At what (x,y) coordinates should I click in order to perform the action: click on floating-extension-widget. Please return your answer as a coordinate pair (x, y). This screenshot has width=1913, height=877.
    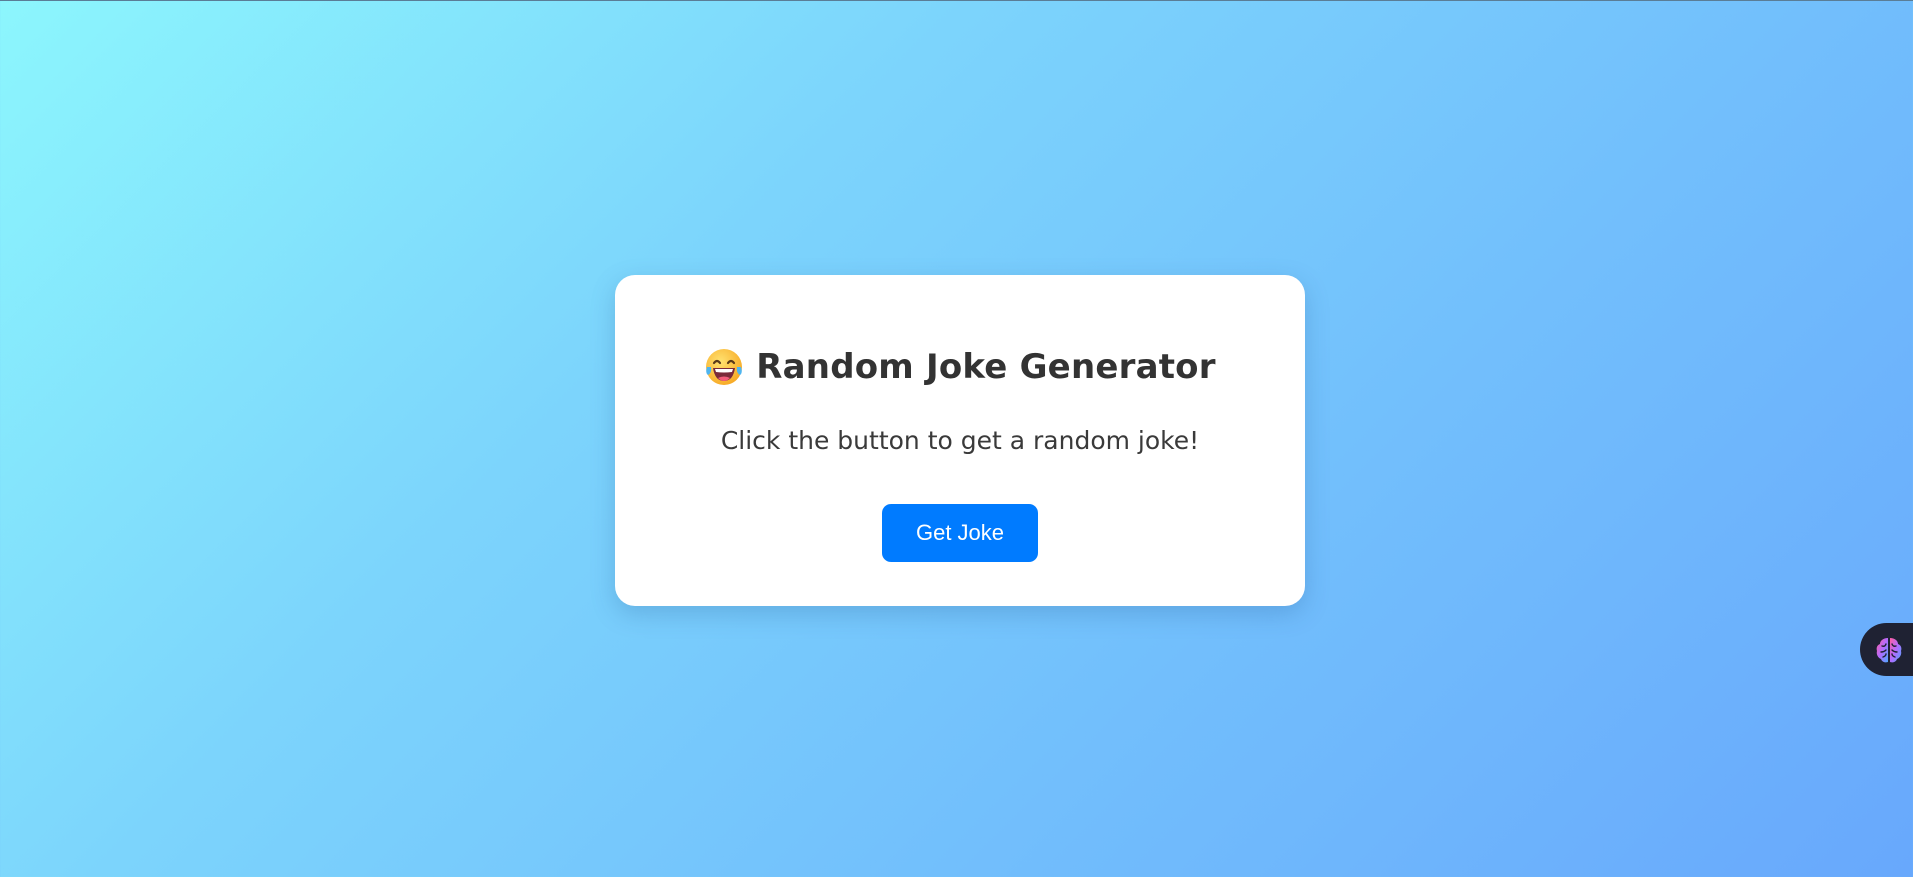
    Looking at the image, I should click on (1886, 649).